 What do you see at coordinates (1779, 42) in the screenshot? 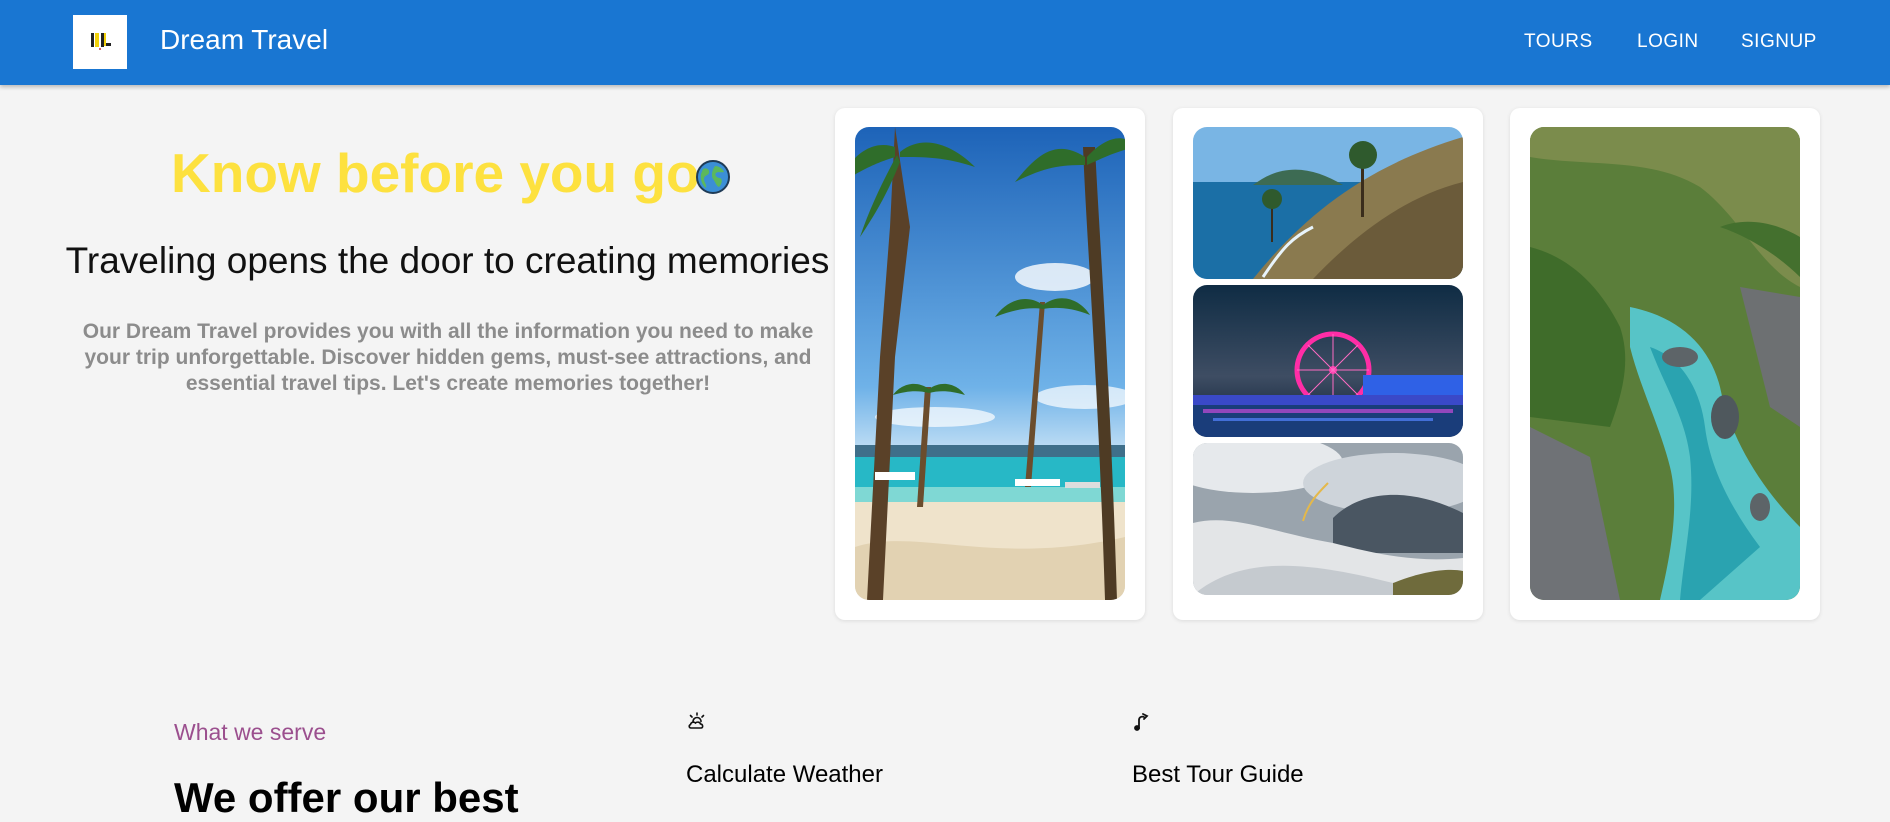
I see `nav-signup-link: SIGNUP` at bounding box center [1779, 42].